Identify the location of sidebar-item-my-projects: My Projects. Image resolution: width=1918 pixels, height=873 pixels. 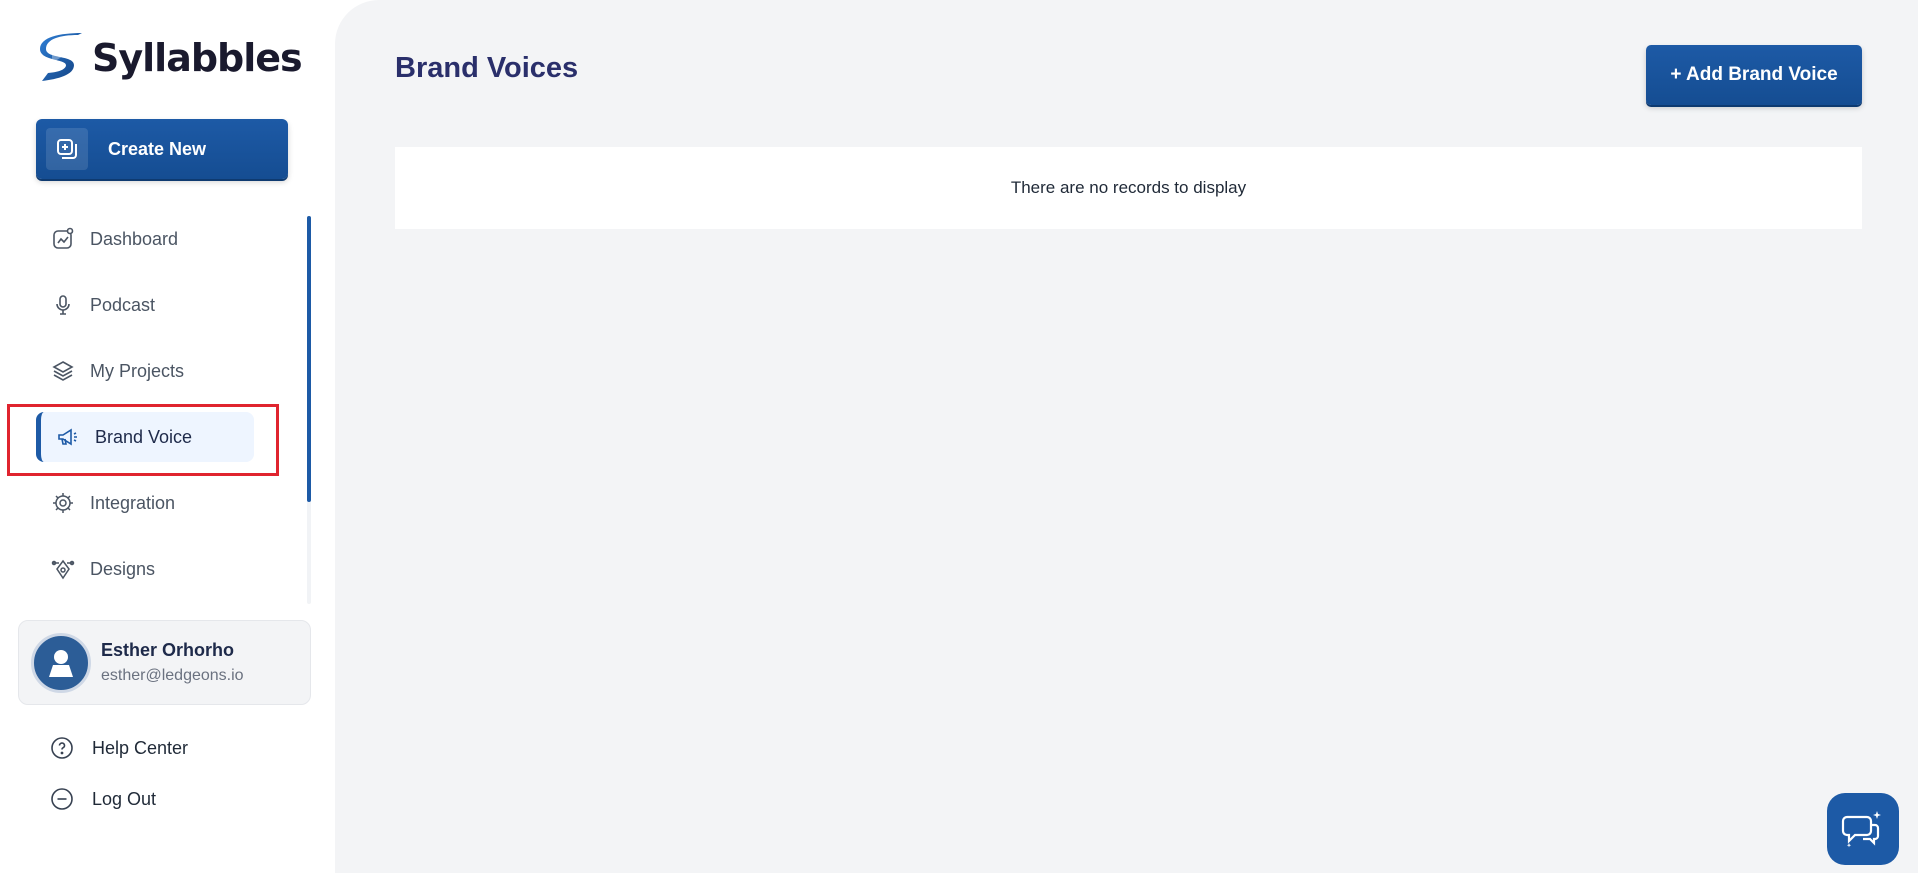
(146, 371).